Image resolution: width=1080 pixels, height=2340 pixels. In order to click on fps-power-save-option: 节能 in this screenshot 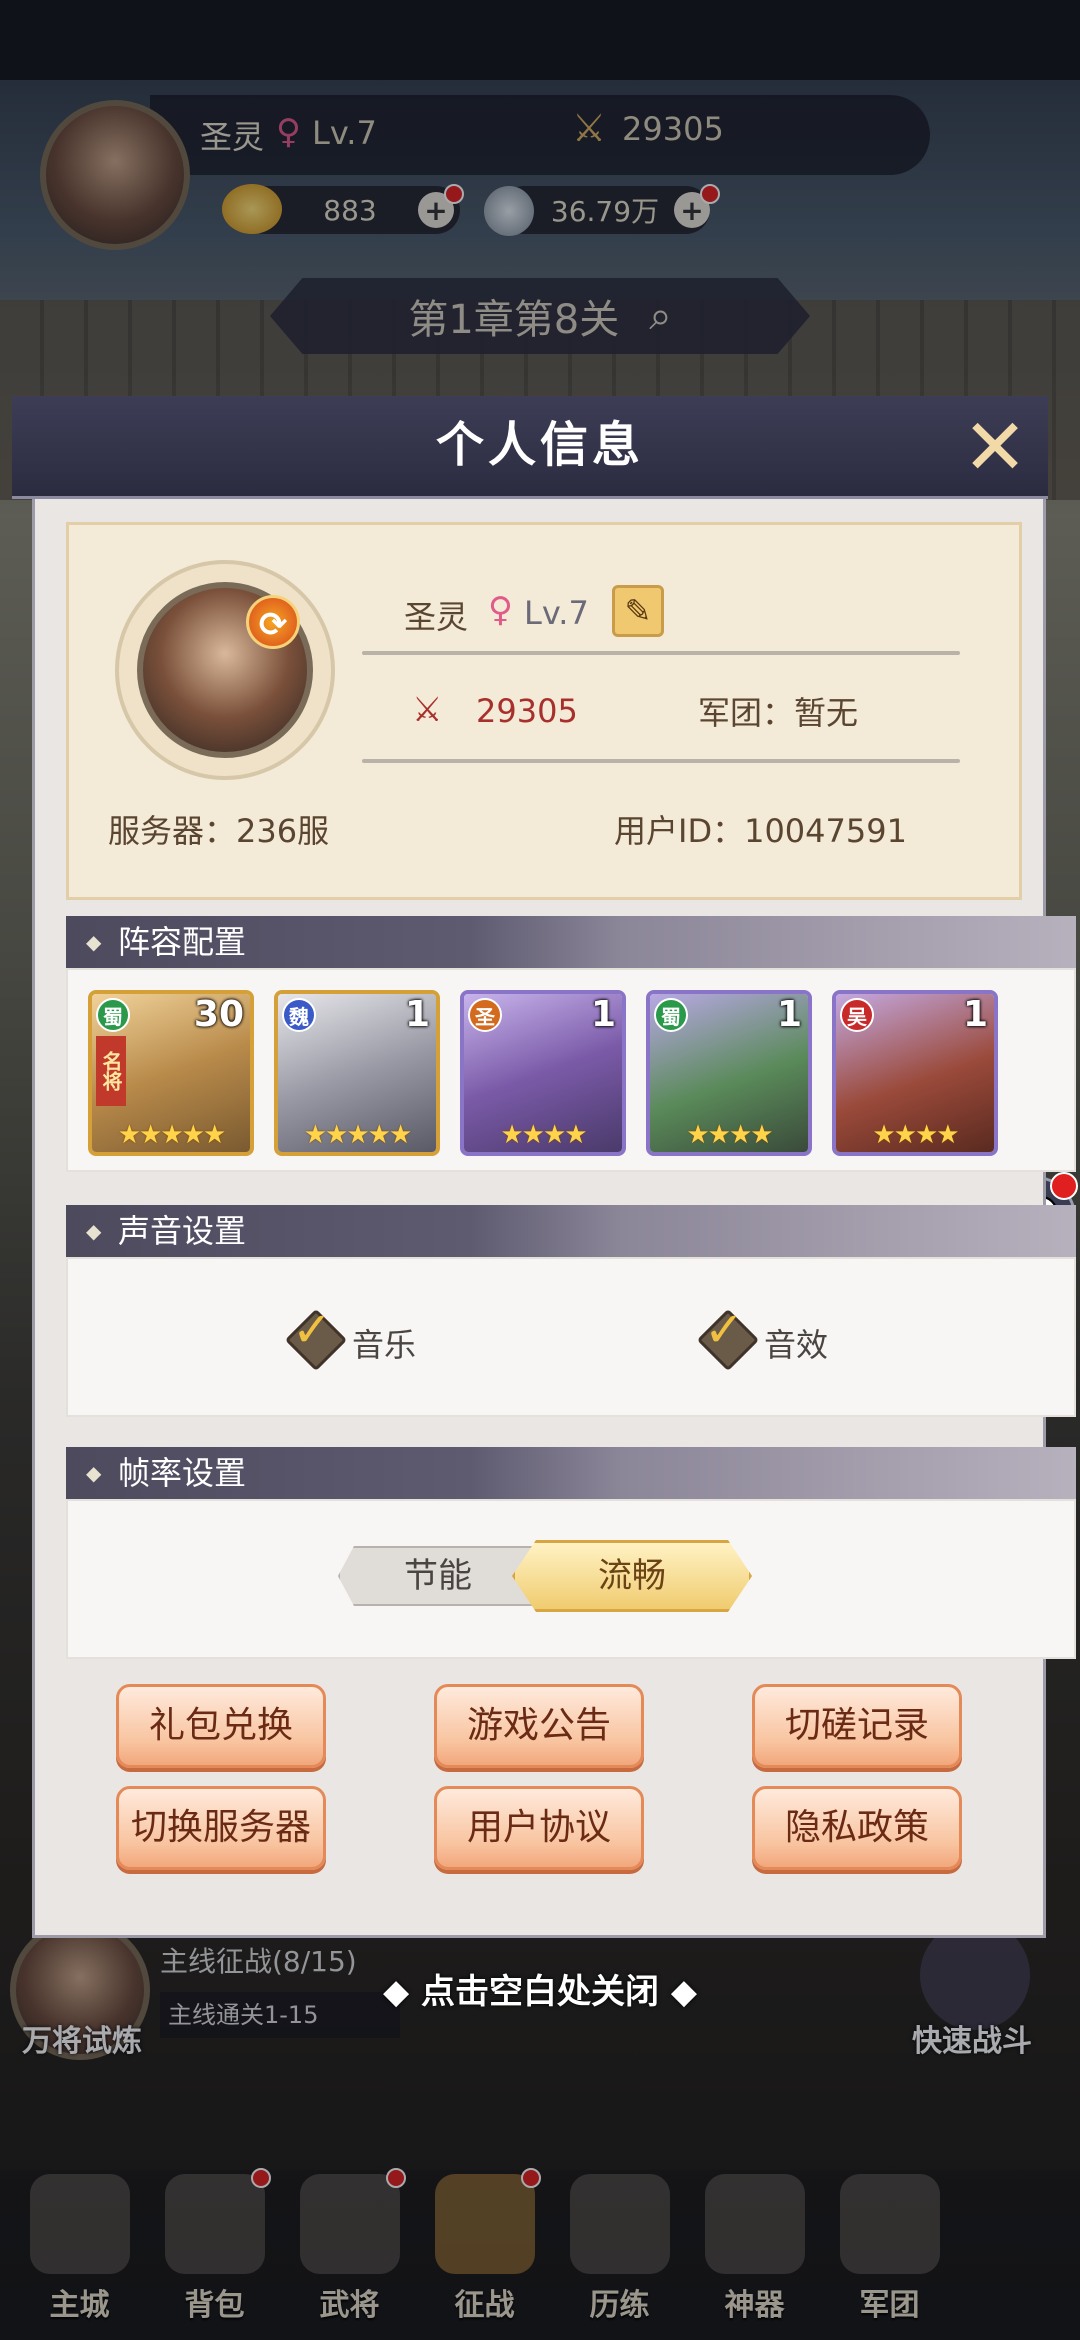, I will do `click(438, 1576)`.